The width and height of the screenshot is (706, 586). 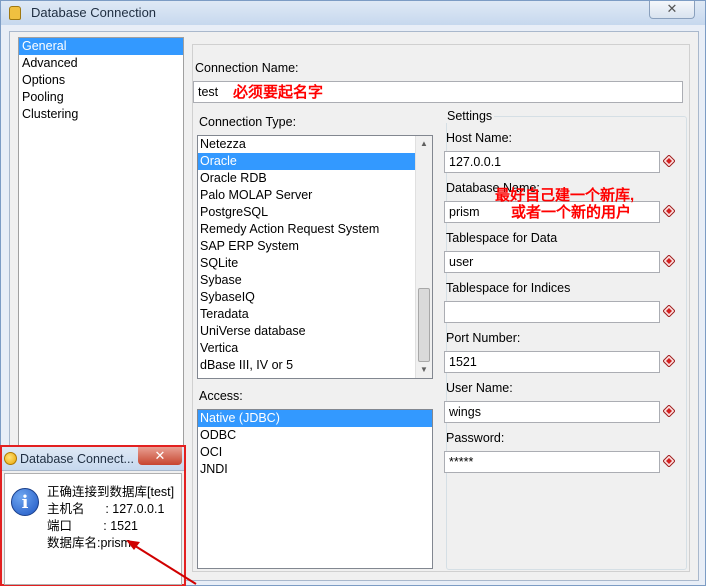 I want to click on connection-name-annotation: 必须要起名字, so click(x=278, y=92).